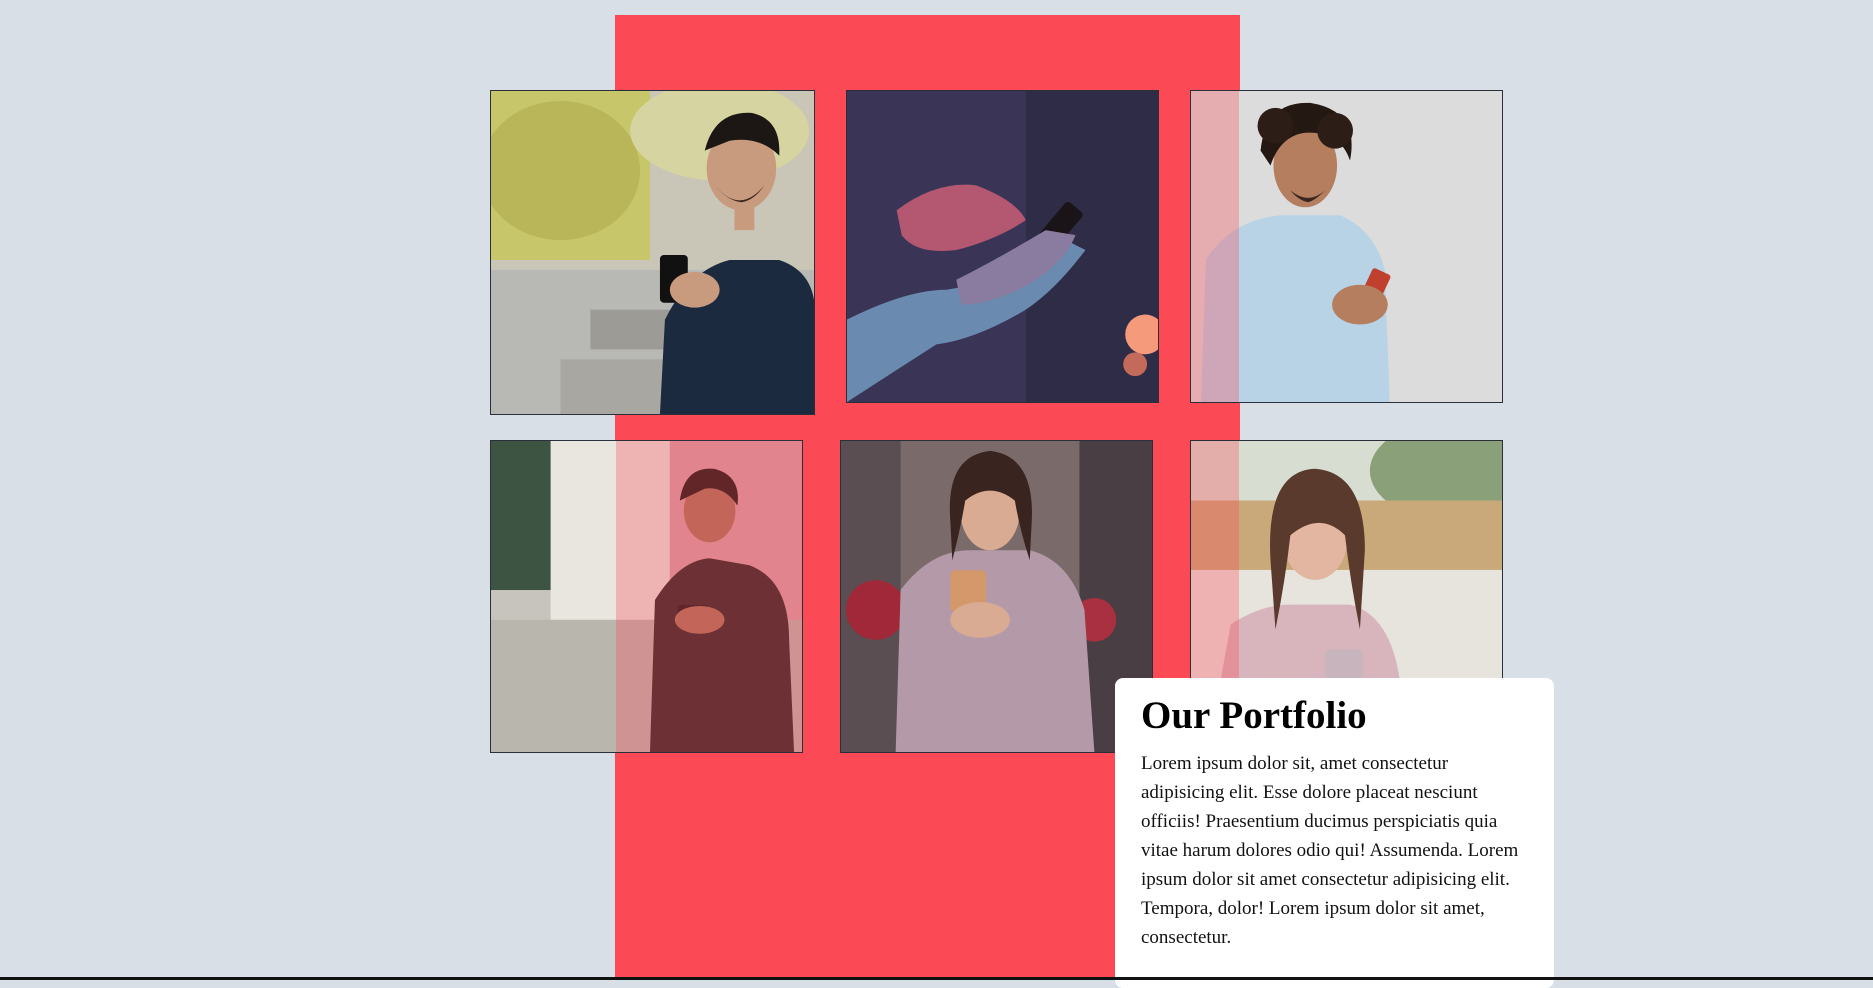 The width and height of the screenshot is (1873, 988). I want to click on portfolio-photo-hands-phone, so click(1002, 246).